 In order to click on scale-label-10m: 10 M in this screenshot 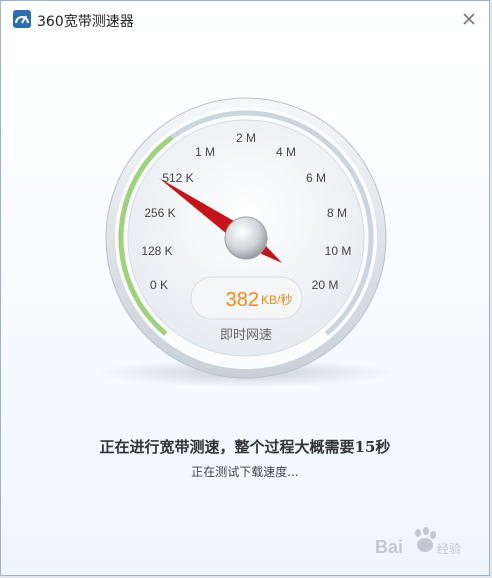, I will do `click(338, 251)`.